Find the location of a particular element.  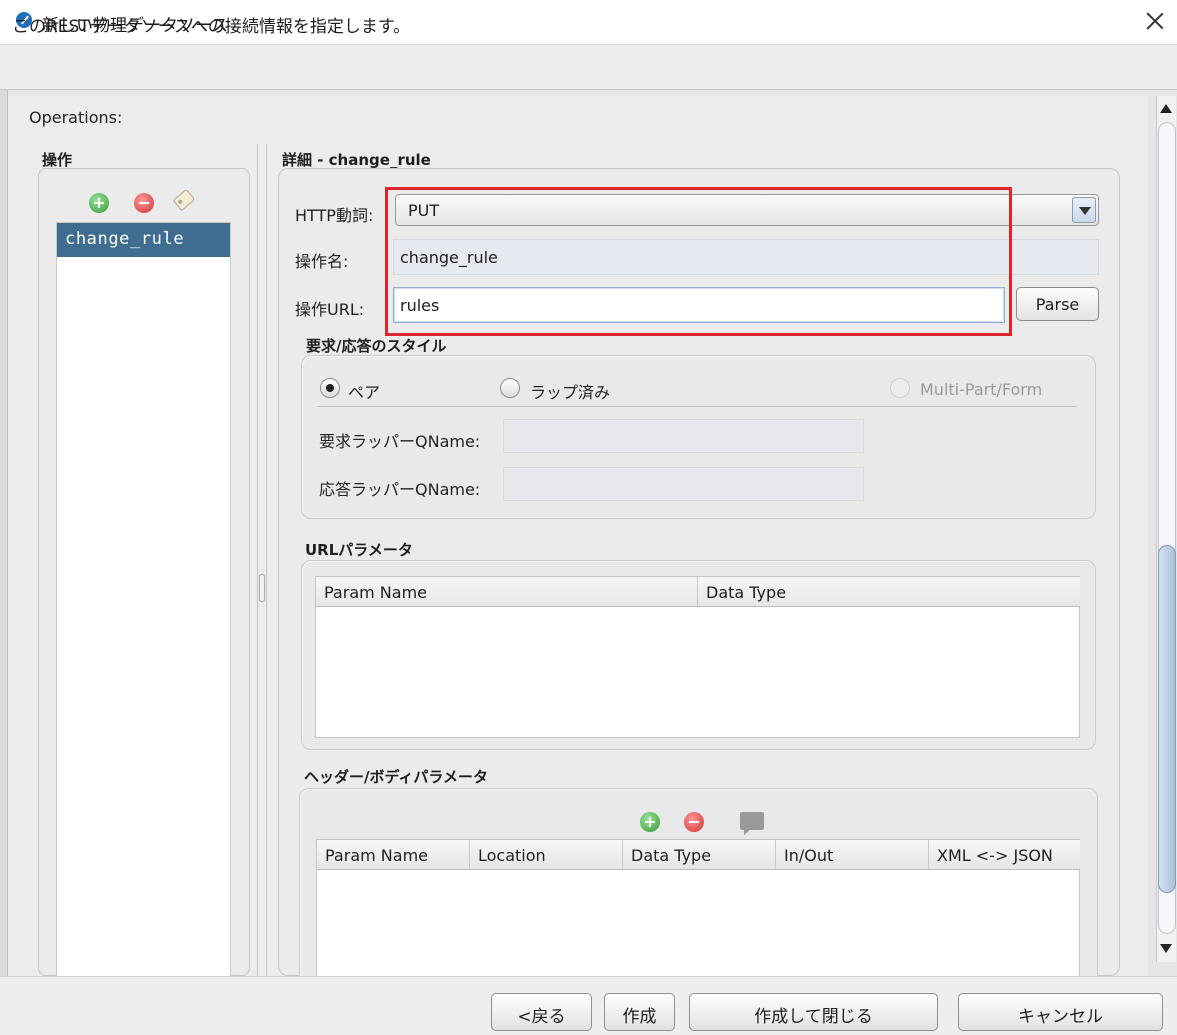

header-body-params-title: ヘッダー/ボディパラメータ is located at coordinates (396, 777).